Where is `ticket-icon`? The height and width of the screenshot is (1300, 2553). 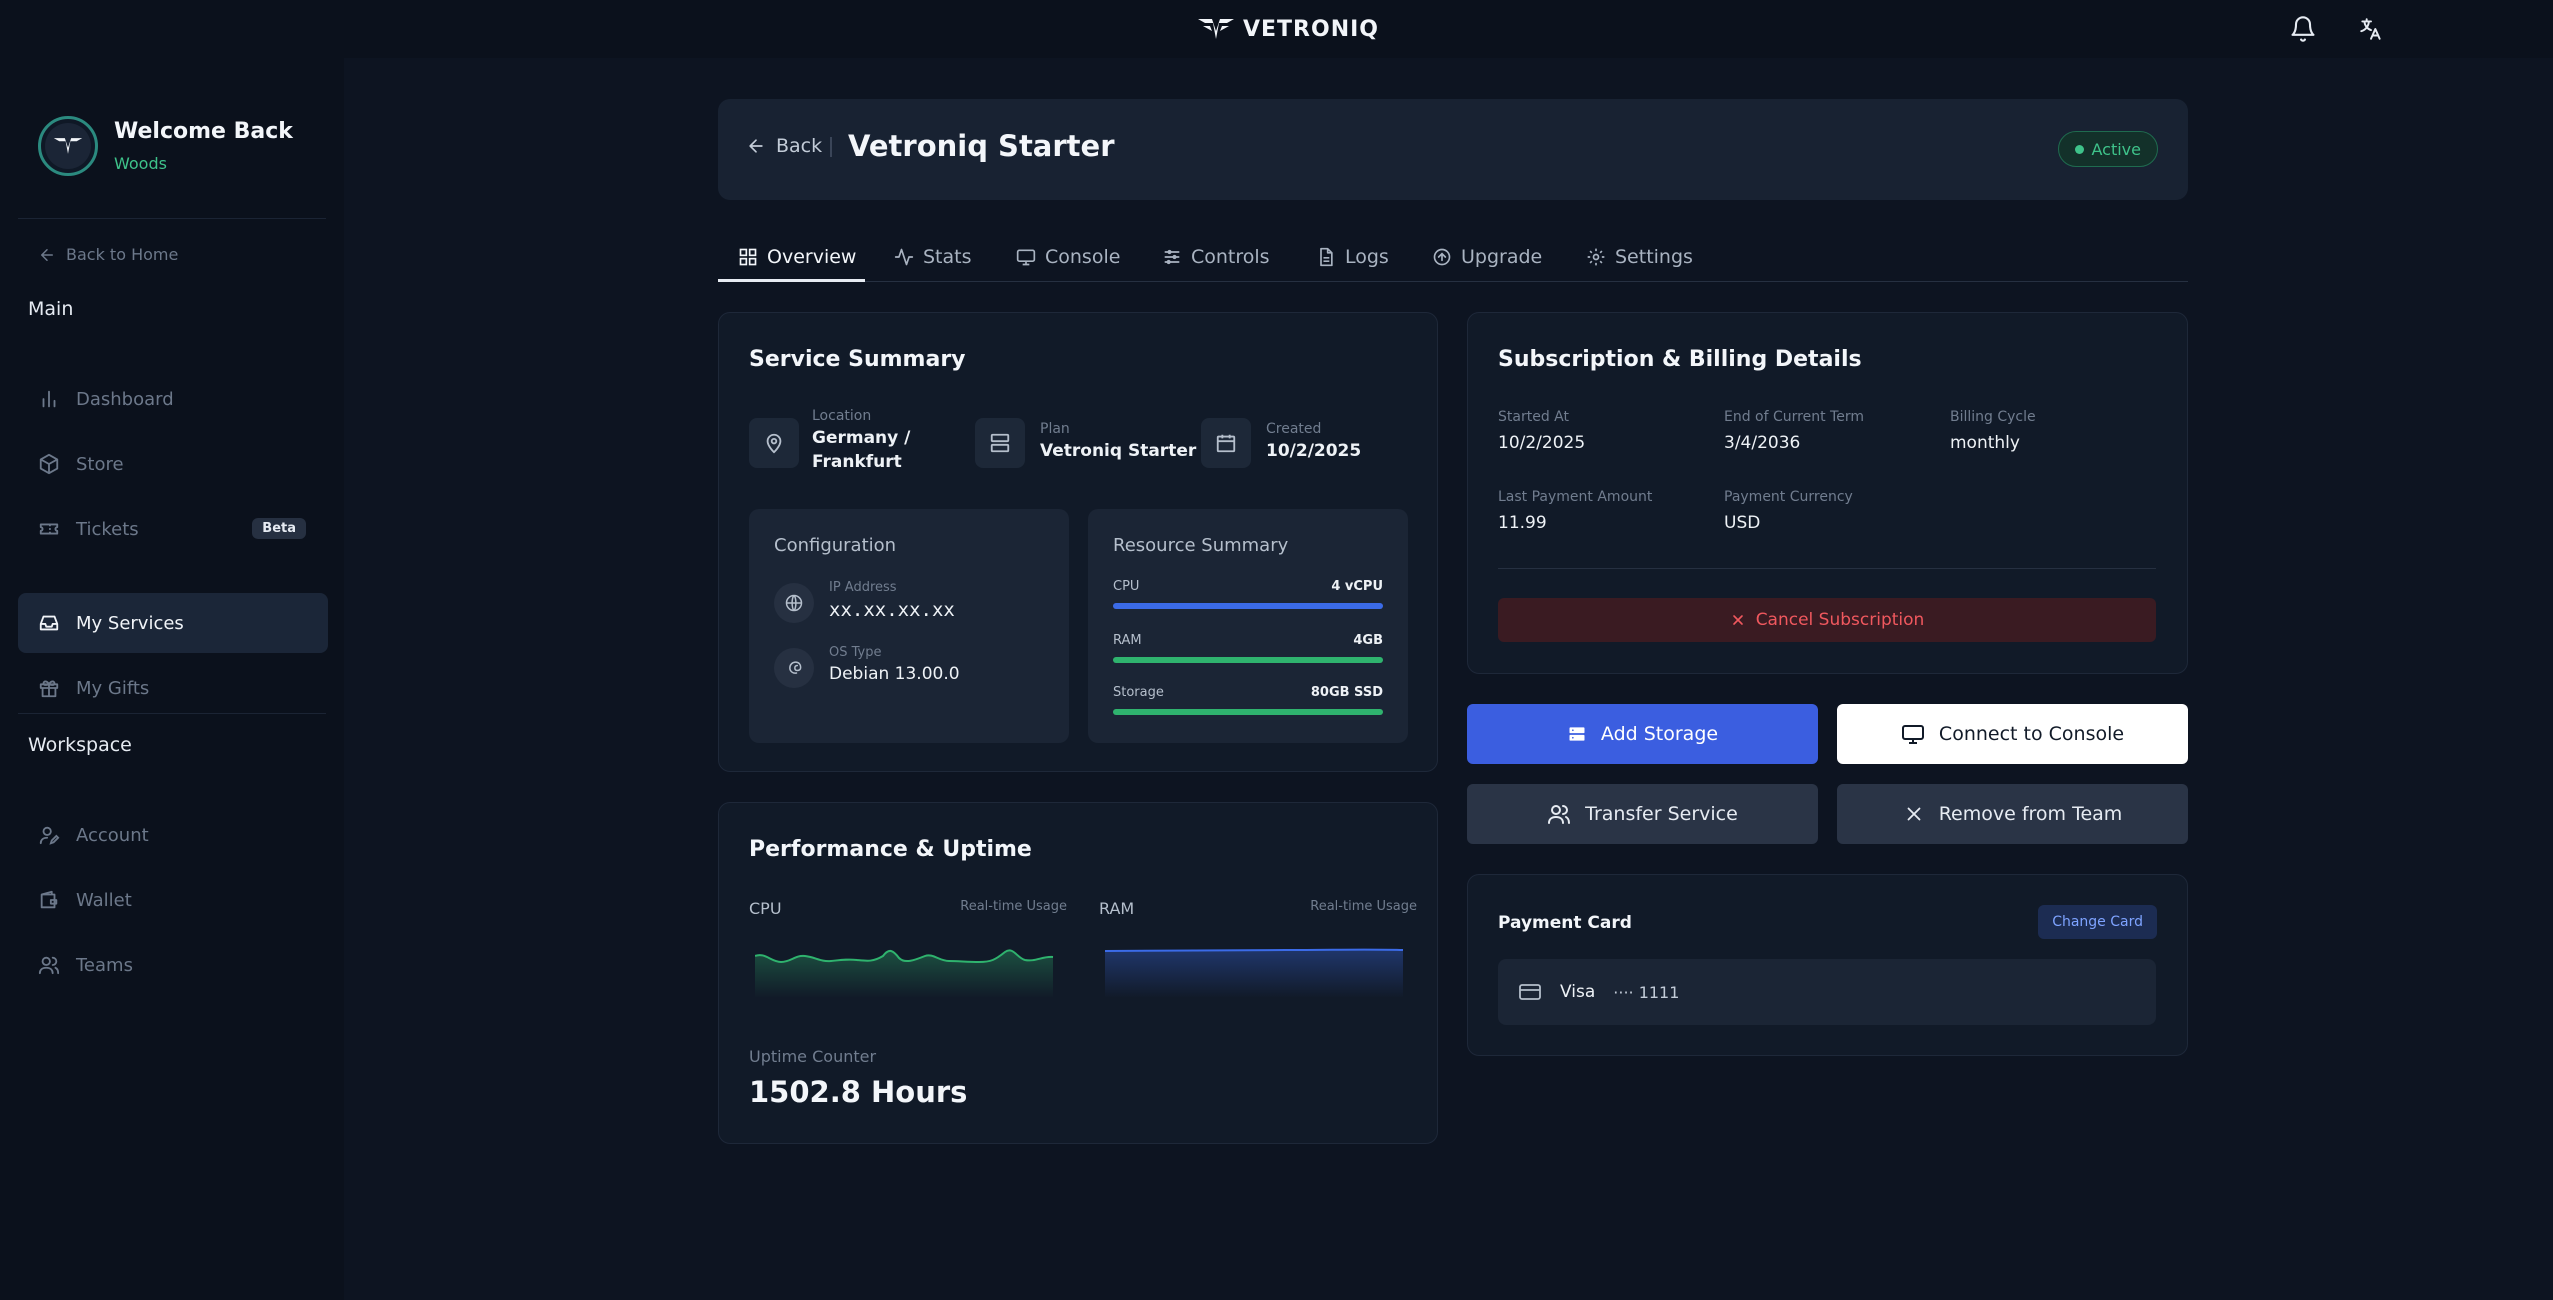 ticket-icon is located at coordinates (49, 529).